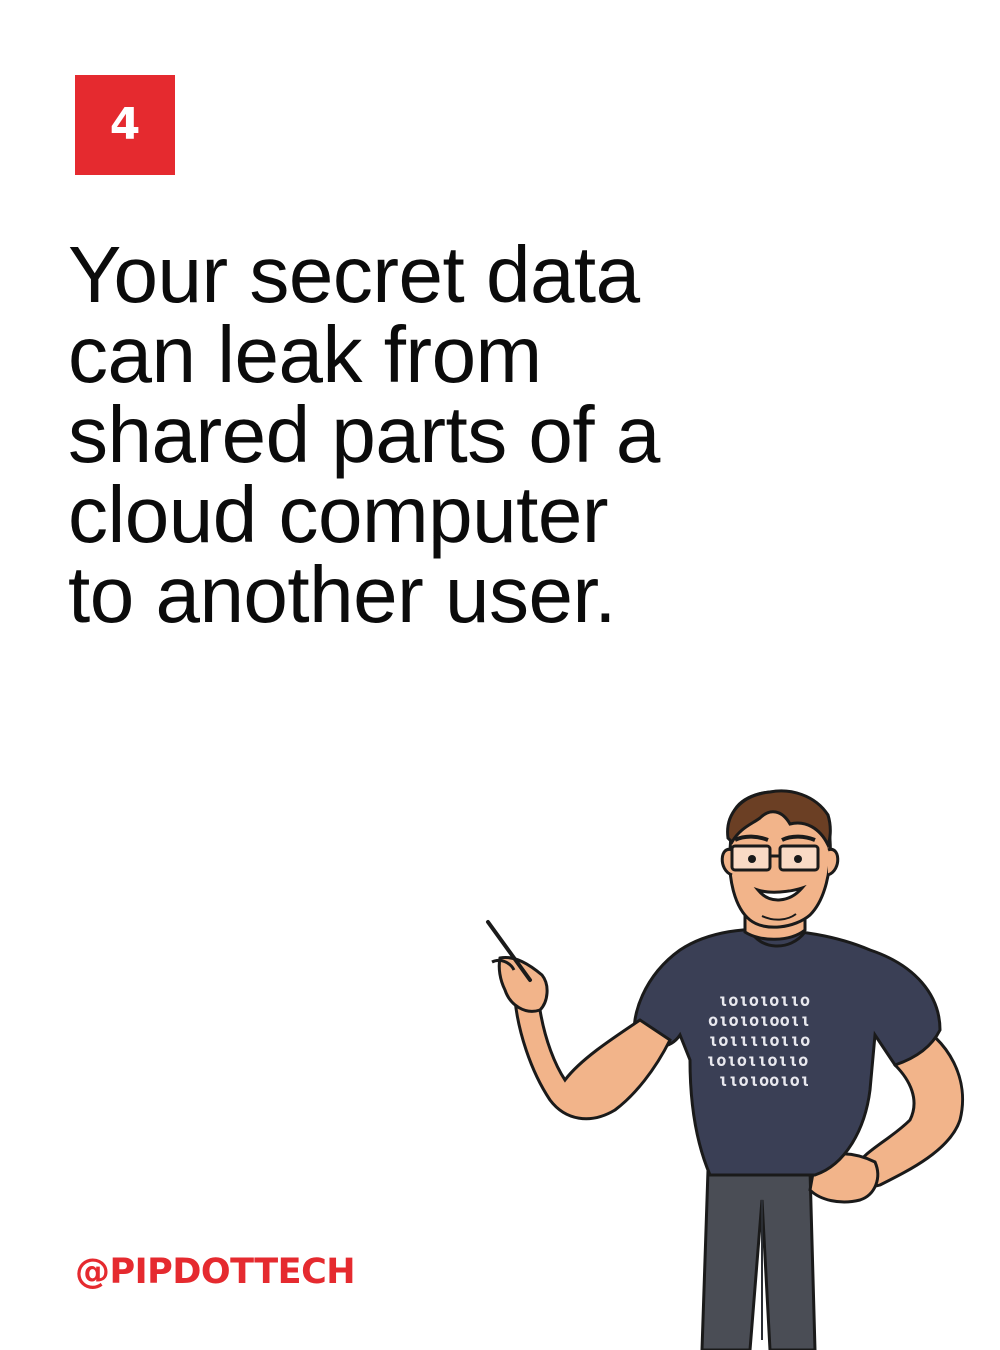 The height and width of the screenshot is (1350, 1000). What do you see at coordinates (764, 1081) in the screenshot?
I see `binary-line: ιιοιοοιοι` at bounding box center [764, 1081].